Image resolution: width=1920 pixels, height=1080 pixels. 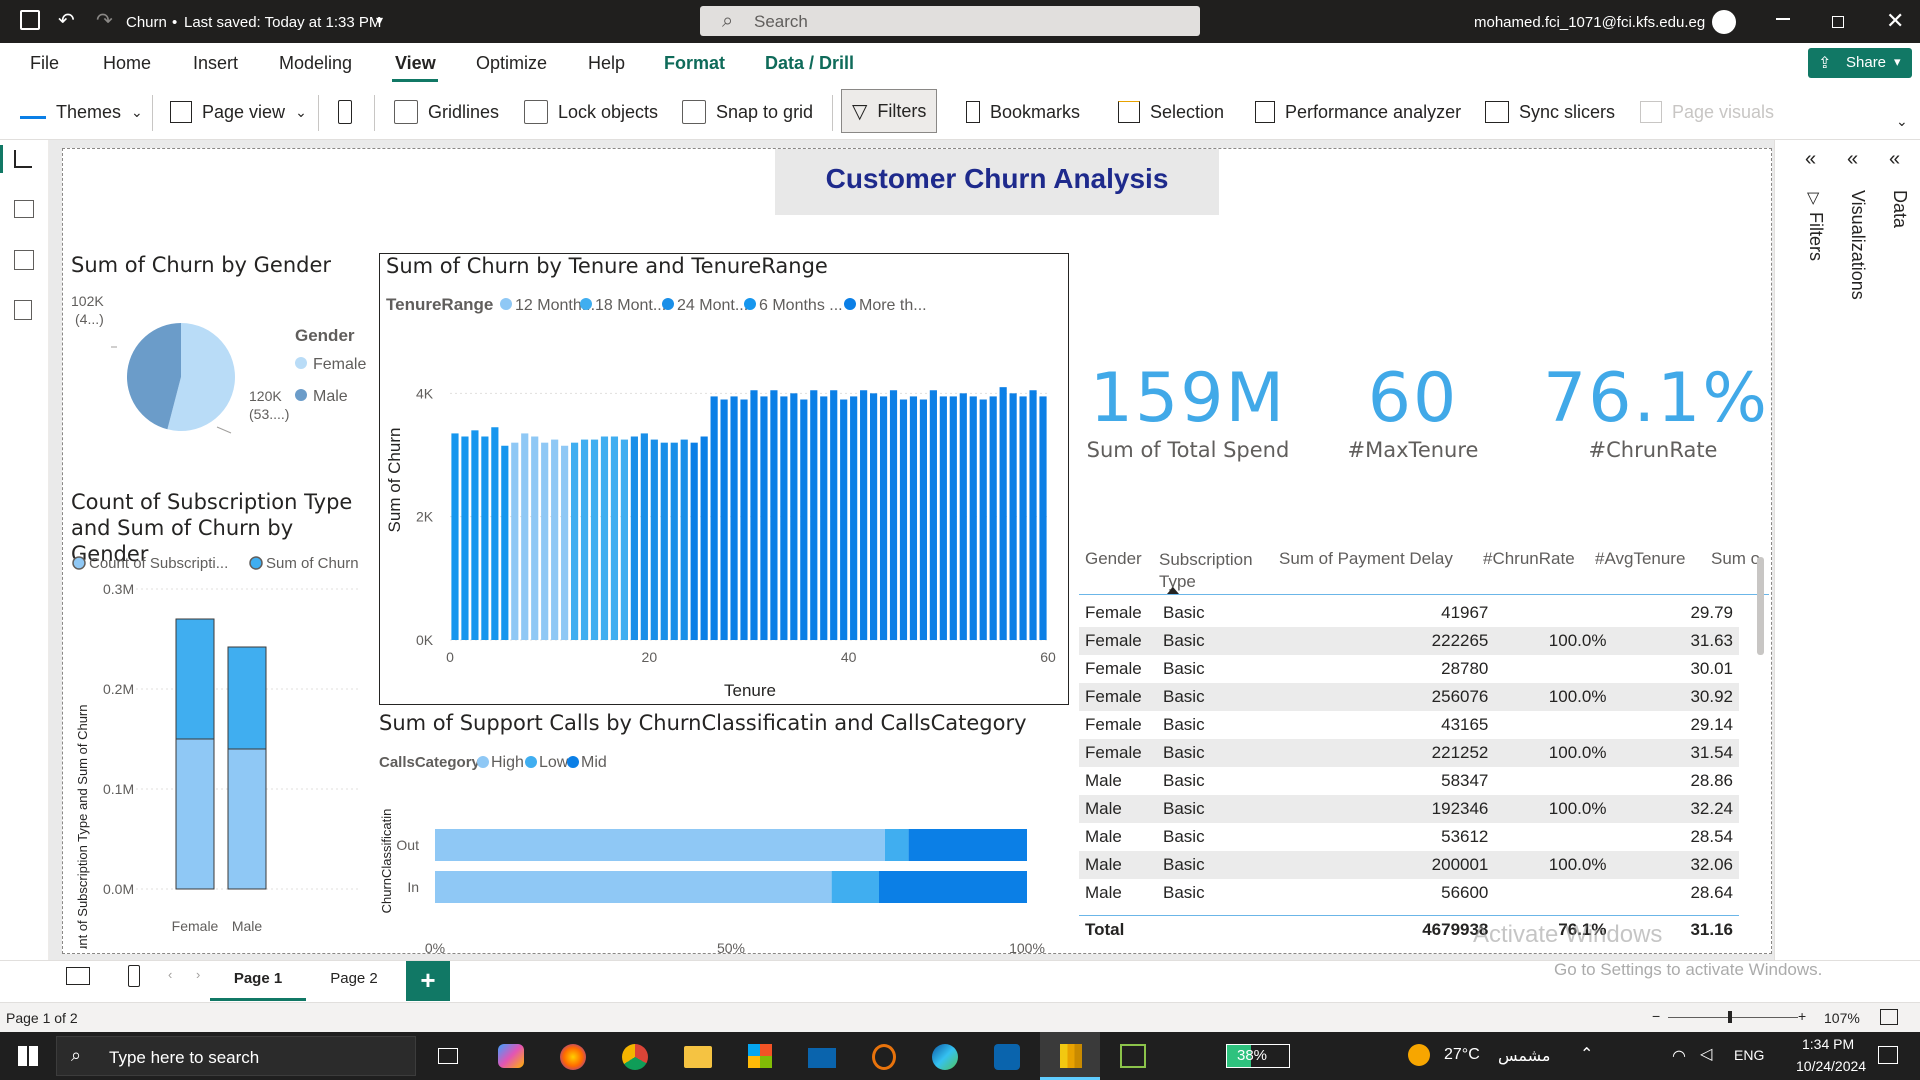 What do you see at coordinates (1070, 1056) in the screenshot?
I see `power-bi-taskbar-active` at bounding box center [1070, 1056].